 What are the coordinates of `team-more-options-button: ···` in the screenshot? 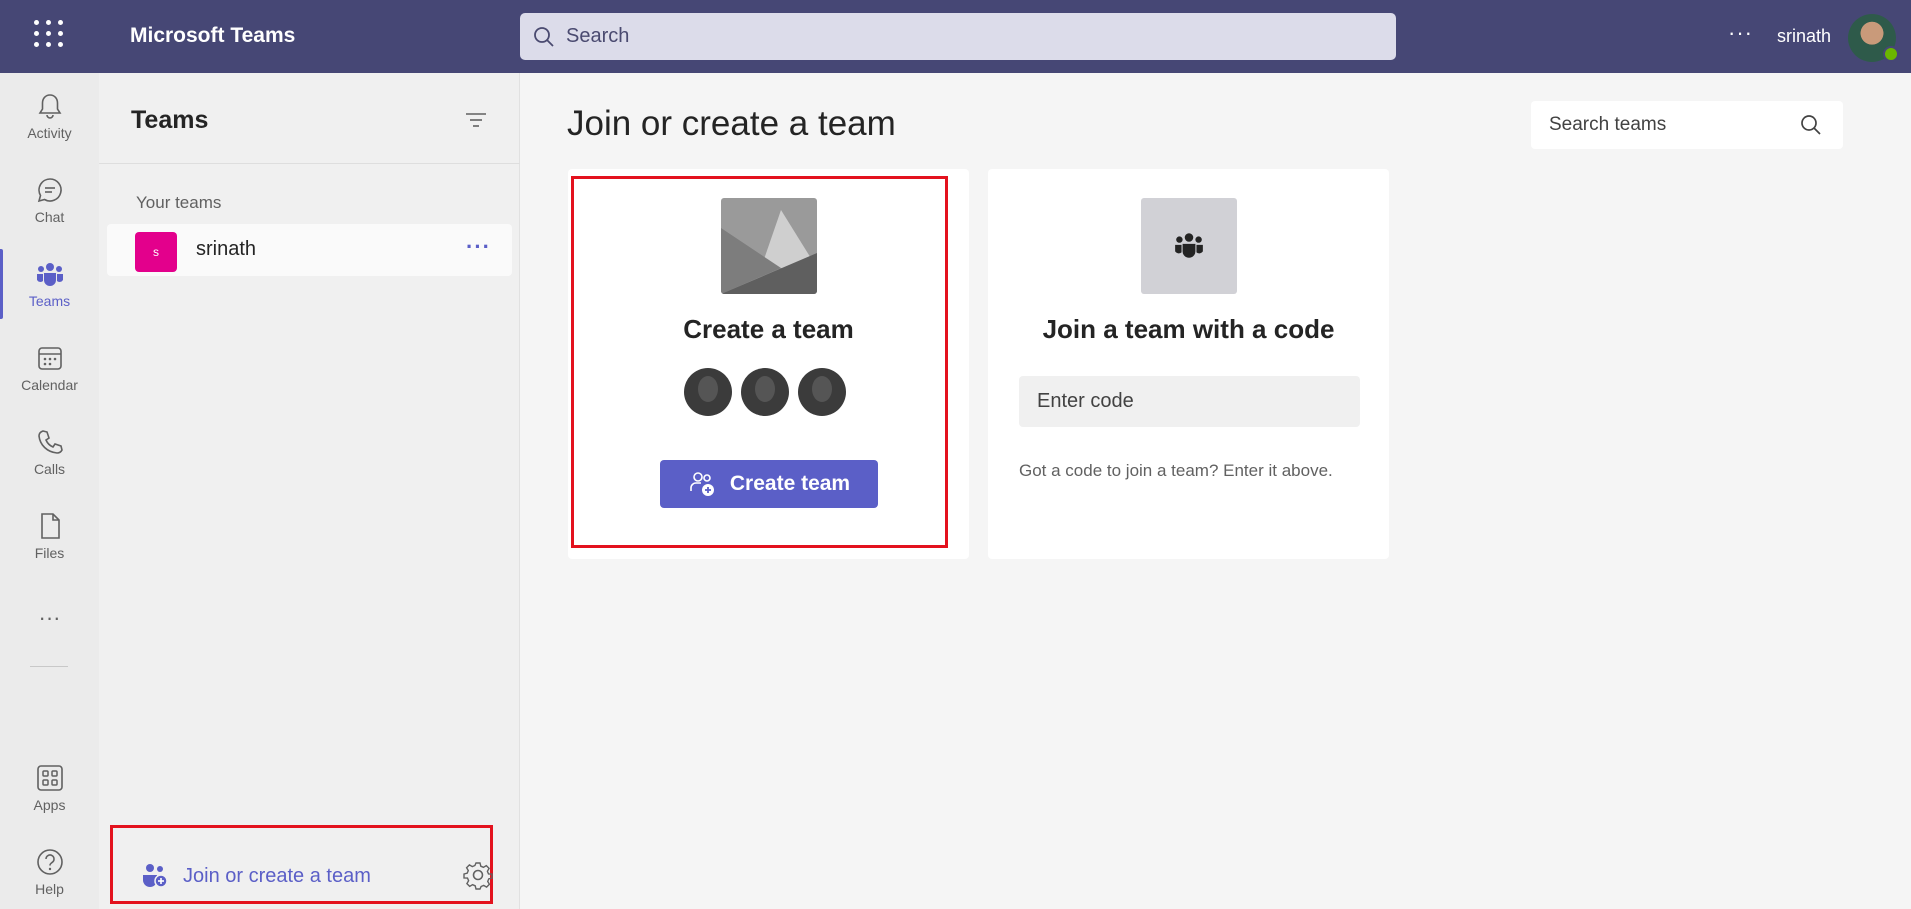 It's located at (478, 247).